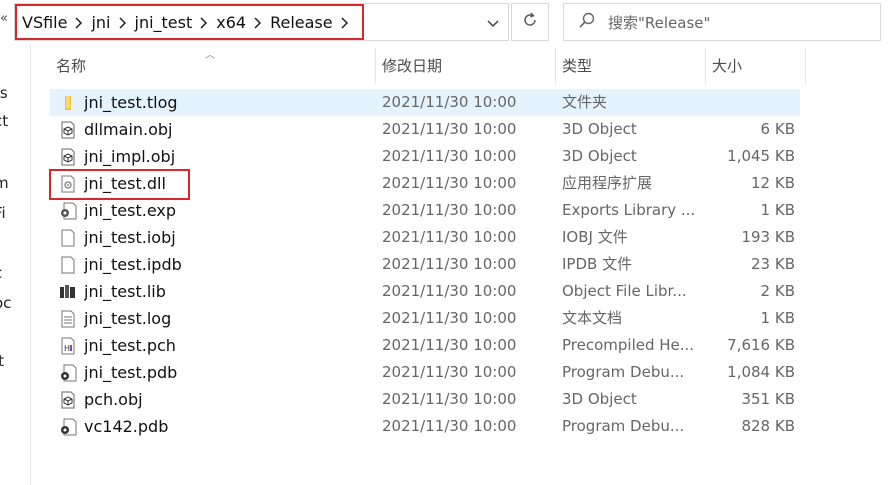  What do you see at coordinates (761, 372) in the screenshot?
I see `file-size: 1,084 KB` at bounding box center [761, 372].